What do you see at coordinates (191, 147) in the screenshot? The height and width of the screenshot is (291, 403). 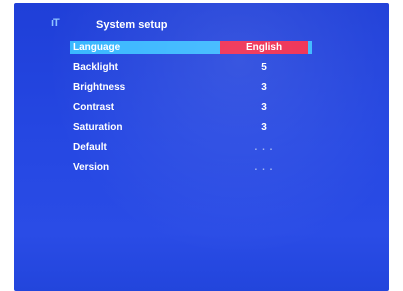 I see `menu-item-default: Default . . .` at bounding box center [191, 147].